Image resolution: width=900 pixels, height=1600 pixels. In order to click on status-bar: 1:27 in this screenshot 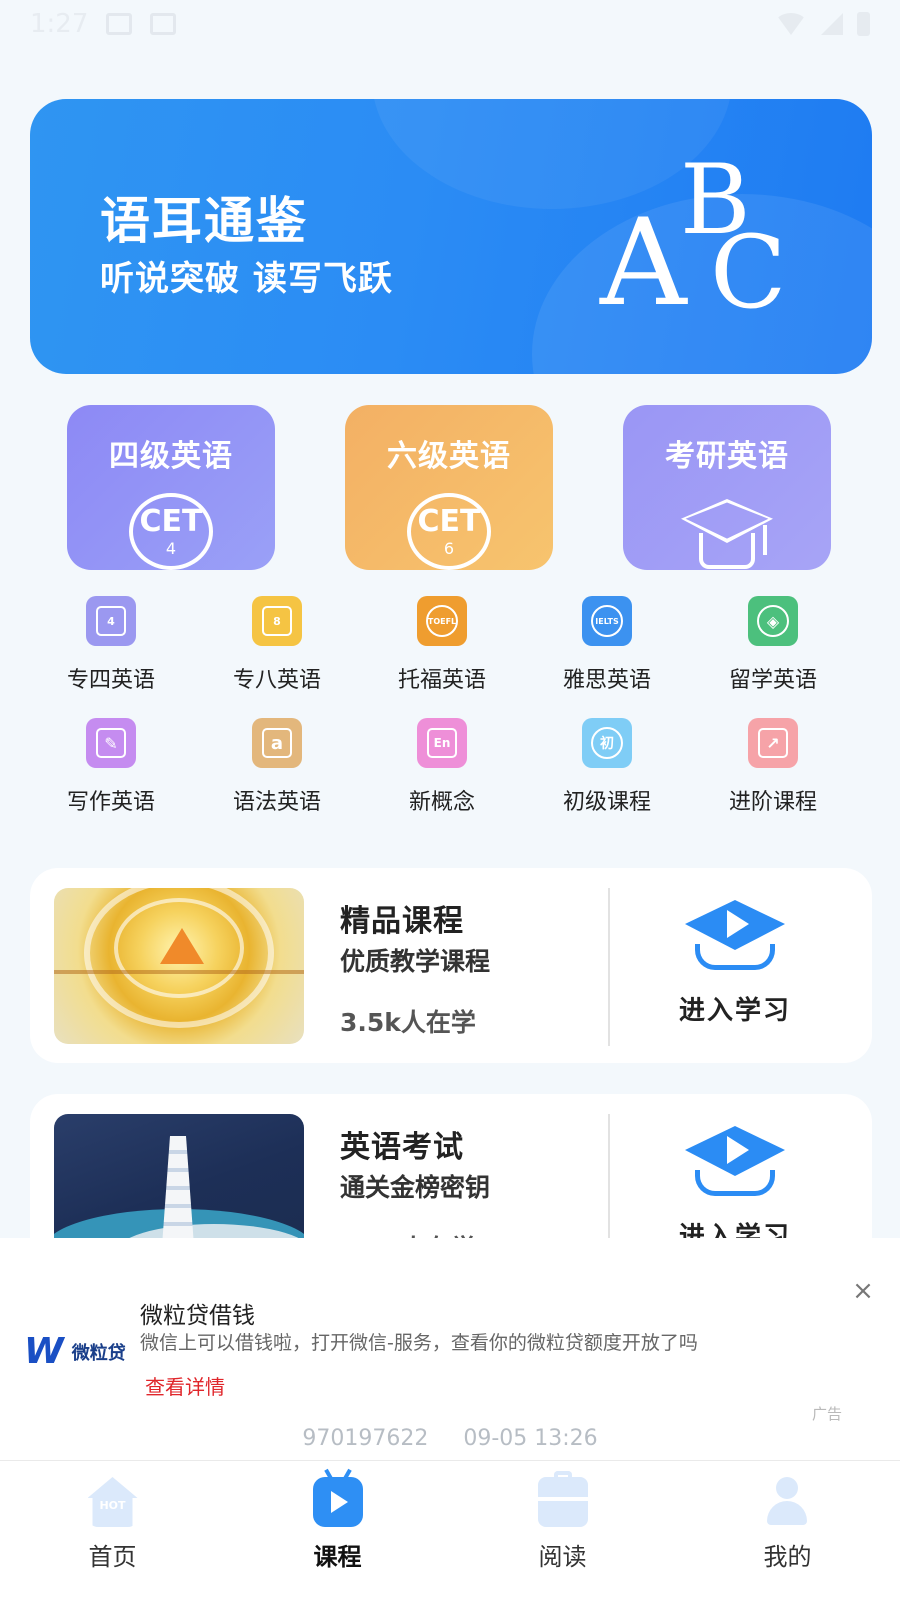, I will do `click(450, 24)`.